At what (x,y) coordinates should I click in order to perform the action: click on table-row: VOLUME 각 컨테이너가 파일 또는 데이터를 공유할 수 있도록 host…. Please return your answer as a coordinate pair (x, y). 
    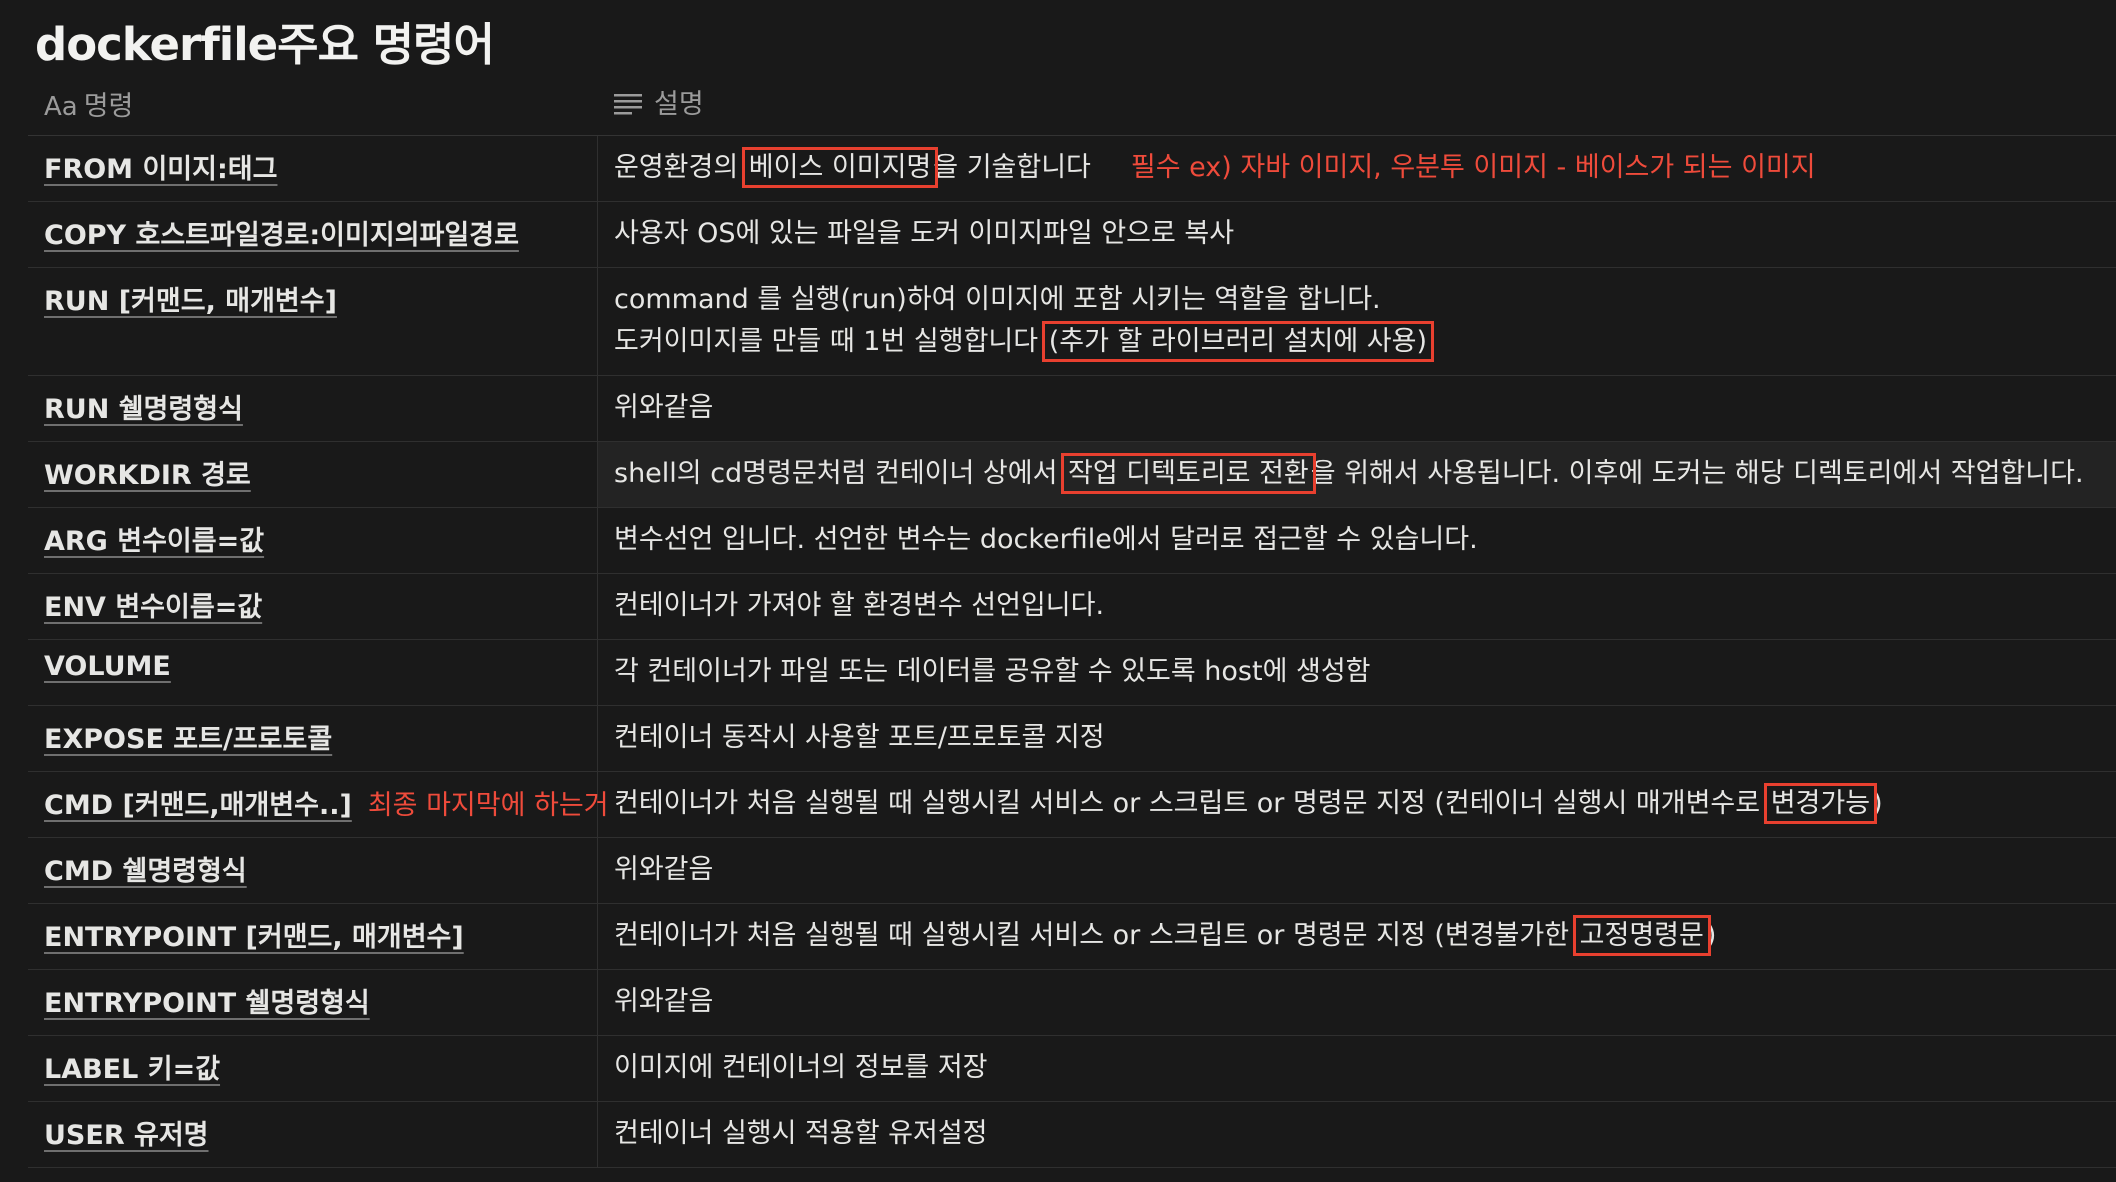
    Looking at the image, I should click on (1072, 673).